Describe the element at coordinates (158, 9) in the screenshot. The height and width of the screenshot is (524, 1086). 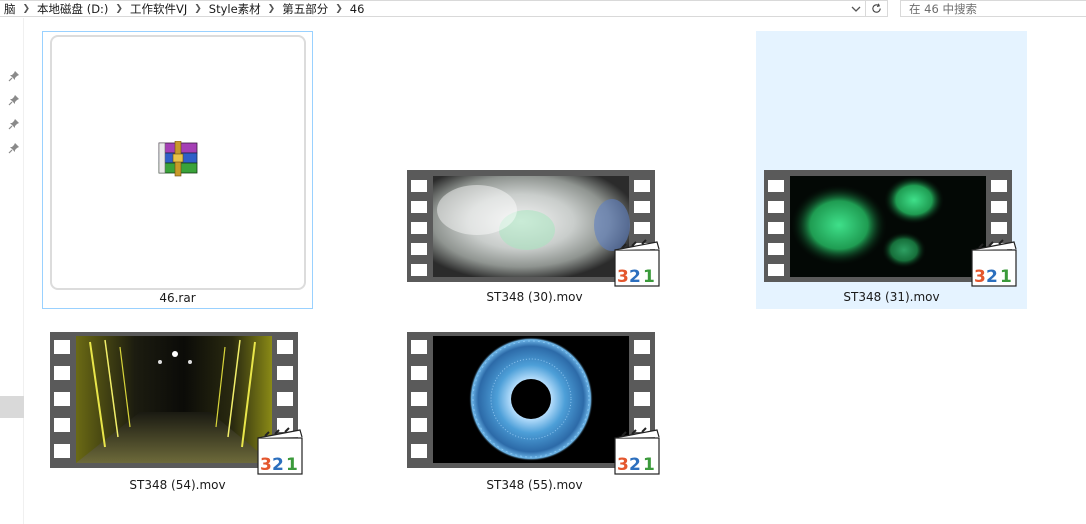
I see `breadcrumb-vj-software: 工作软件VJ` at that location.